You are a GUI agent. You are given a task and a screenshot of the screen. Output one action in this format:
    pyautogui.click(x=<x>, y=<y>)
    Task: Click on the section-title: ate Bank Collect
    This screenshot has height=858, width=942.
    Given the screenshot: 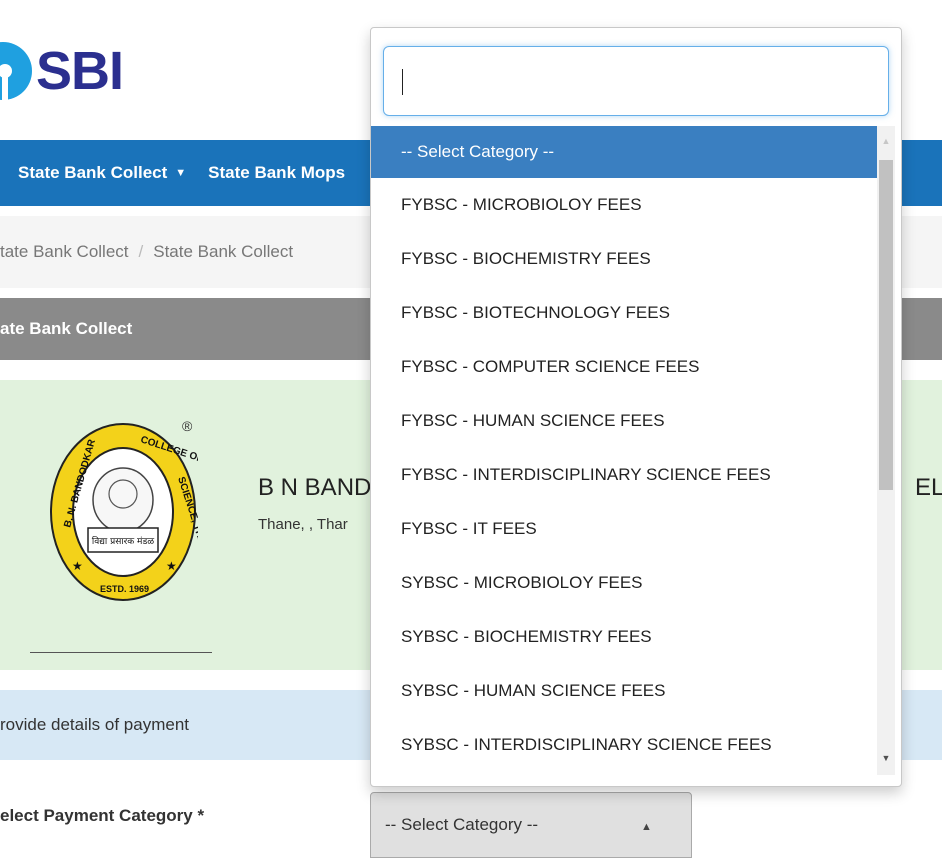 What is the action you would take?
    pyautogui.click(x=66, y=328)
    